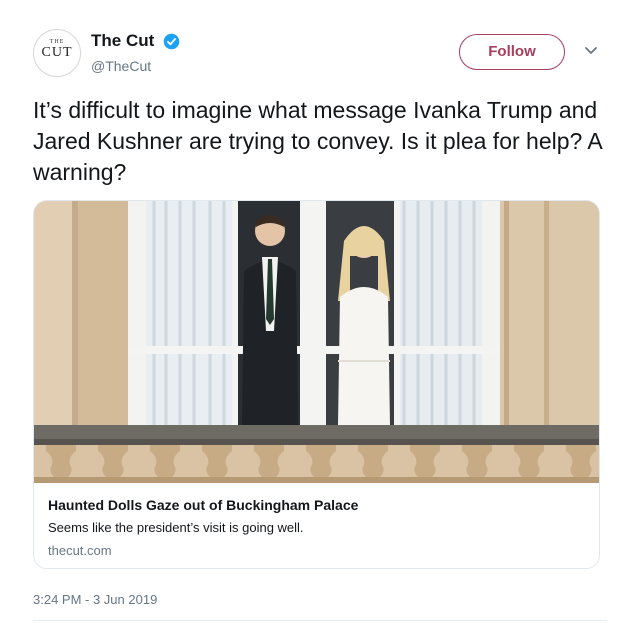 This screenshot has width=640, height=623. I want to click on divider, so click(320, 620).